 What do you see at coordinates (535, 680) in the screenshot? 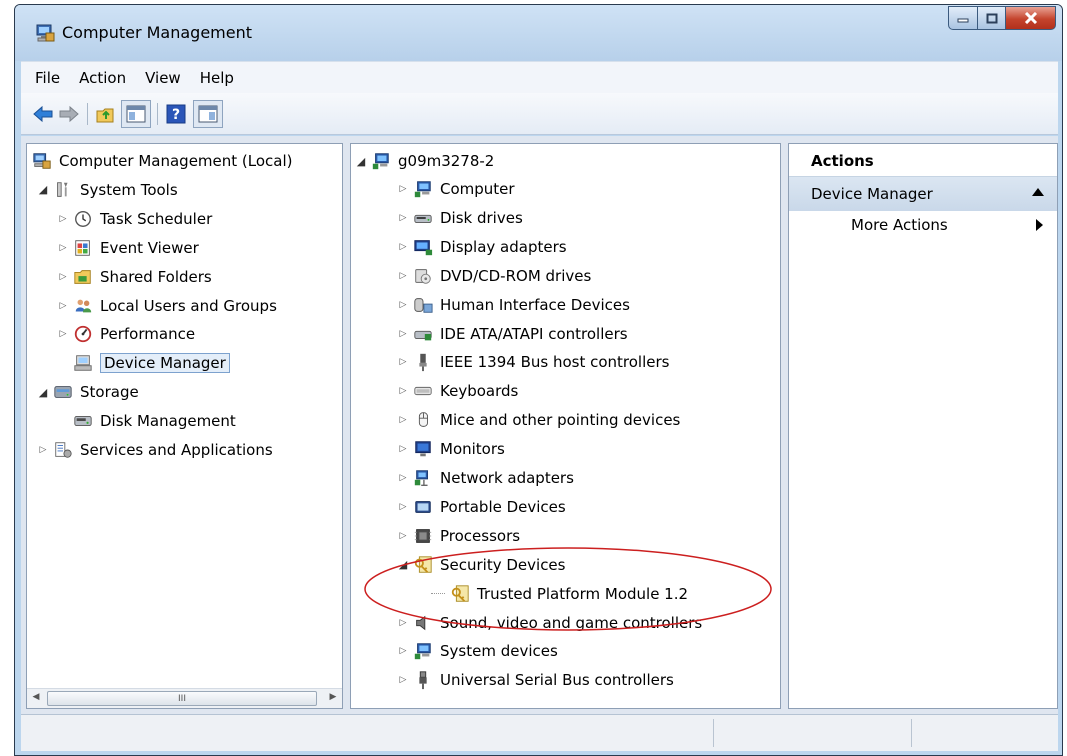
I see `device-category-universal-serial-bus-controllers: ▷ Universal Serial Bus controllers` at bounding box center [535, 680].